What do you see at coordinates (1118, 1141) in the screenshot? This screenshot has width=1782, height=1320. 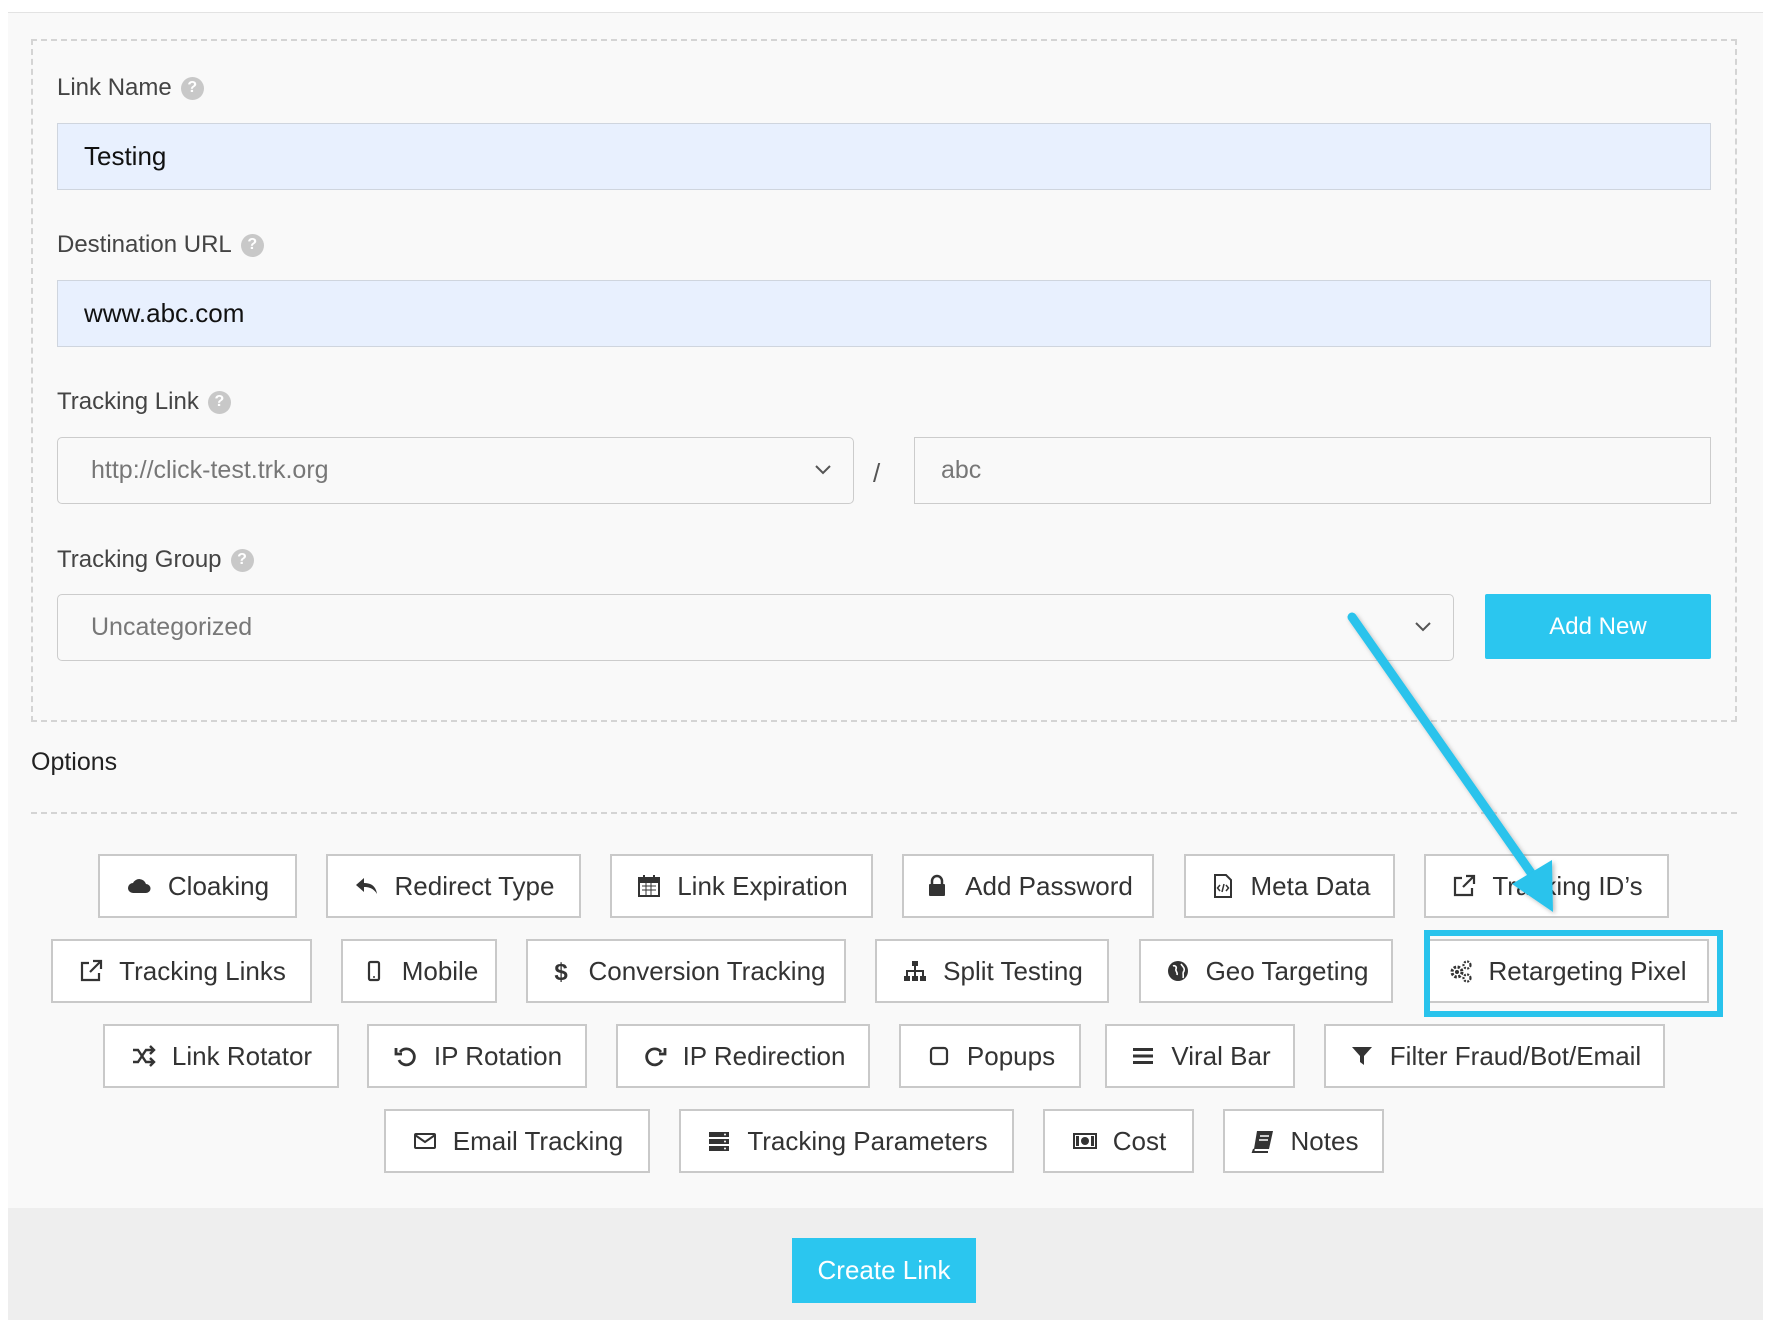 I see `option-cost-button: Cost` at bounding box center [1118, 1141].